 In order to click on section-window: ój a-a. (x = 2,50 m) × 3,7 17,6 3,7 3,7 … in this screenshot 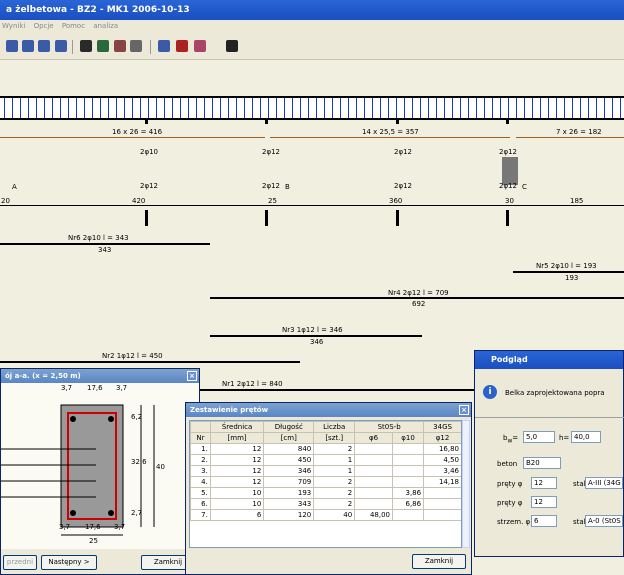, I will do `click(100, 471)`.